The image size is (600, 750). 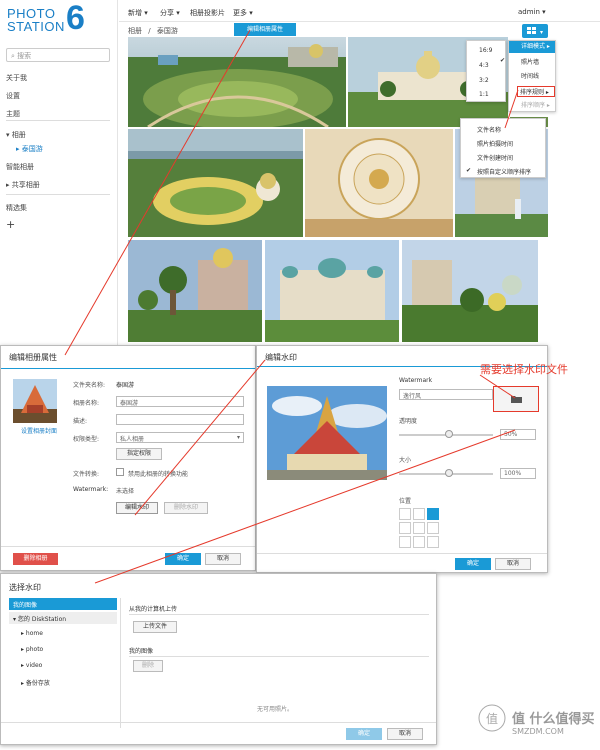 I want to click on position-cell-selected, so click(x=433, y=514).